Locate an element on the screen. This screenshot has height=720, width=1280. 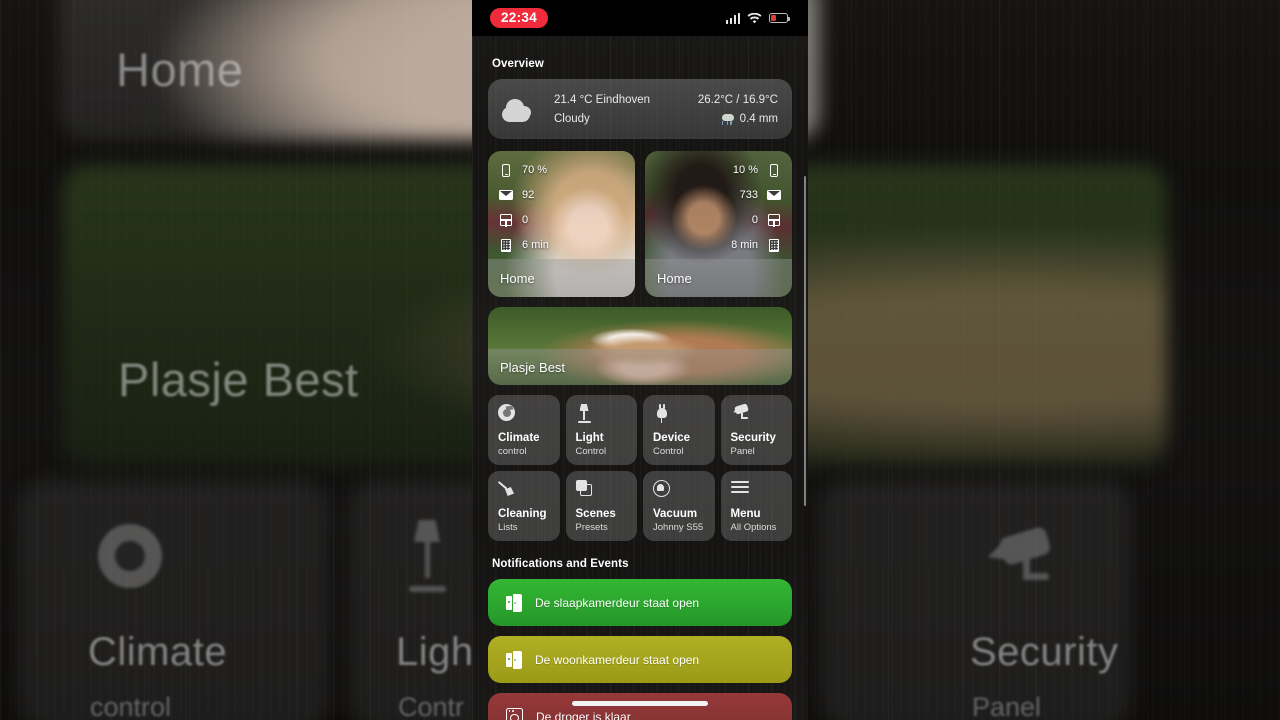
tile-scenes: Scenes Presets is located at coordinates (601, 506).